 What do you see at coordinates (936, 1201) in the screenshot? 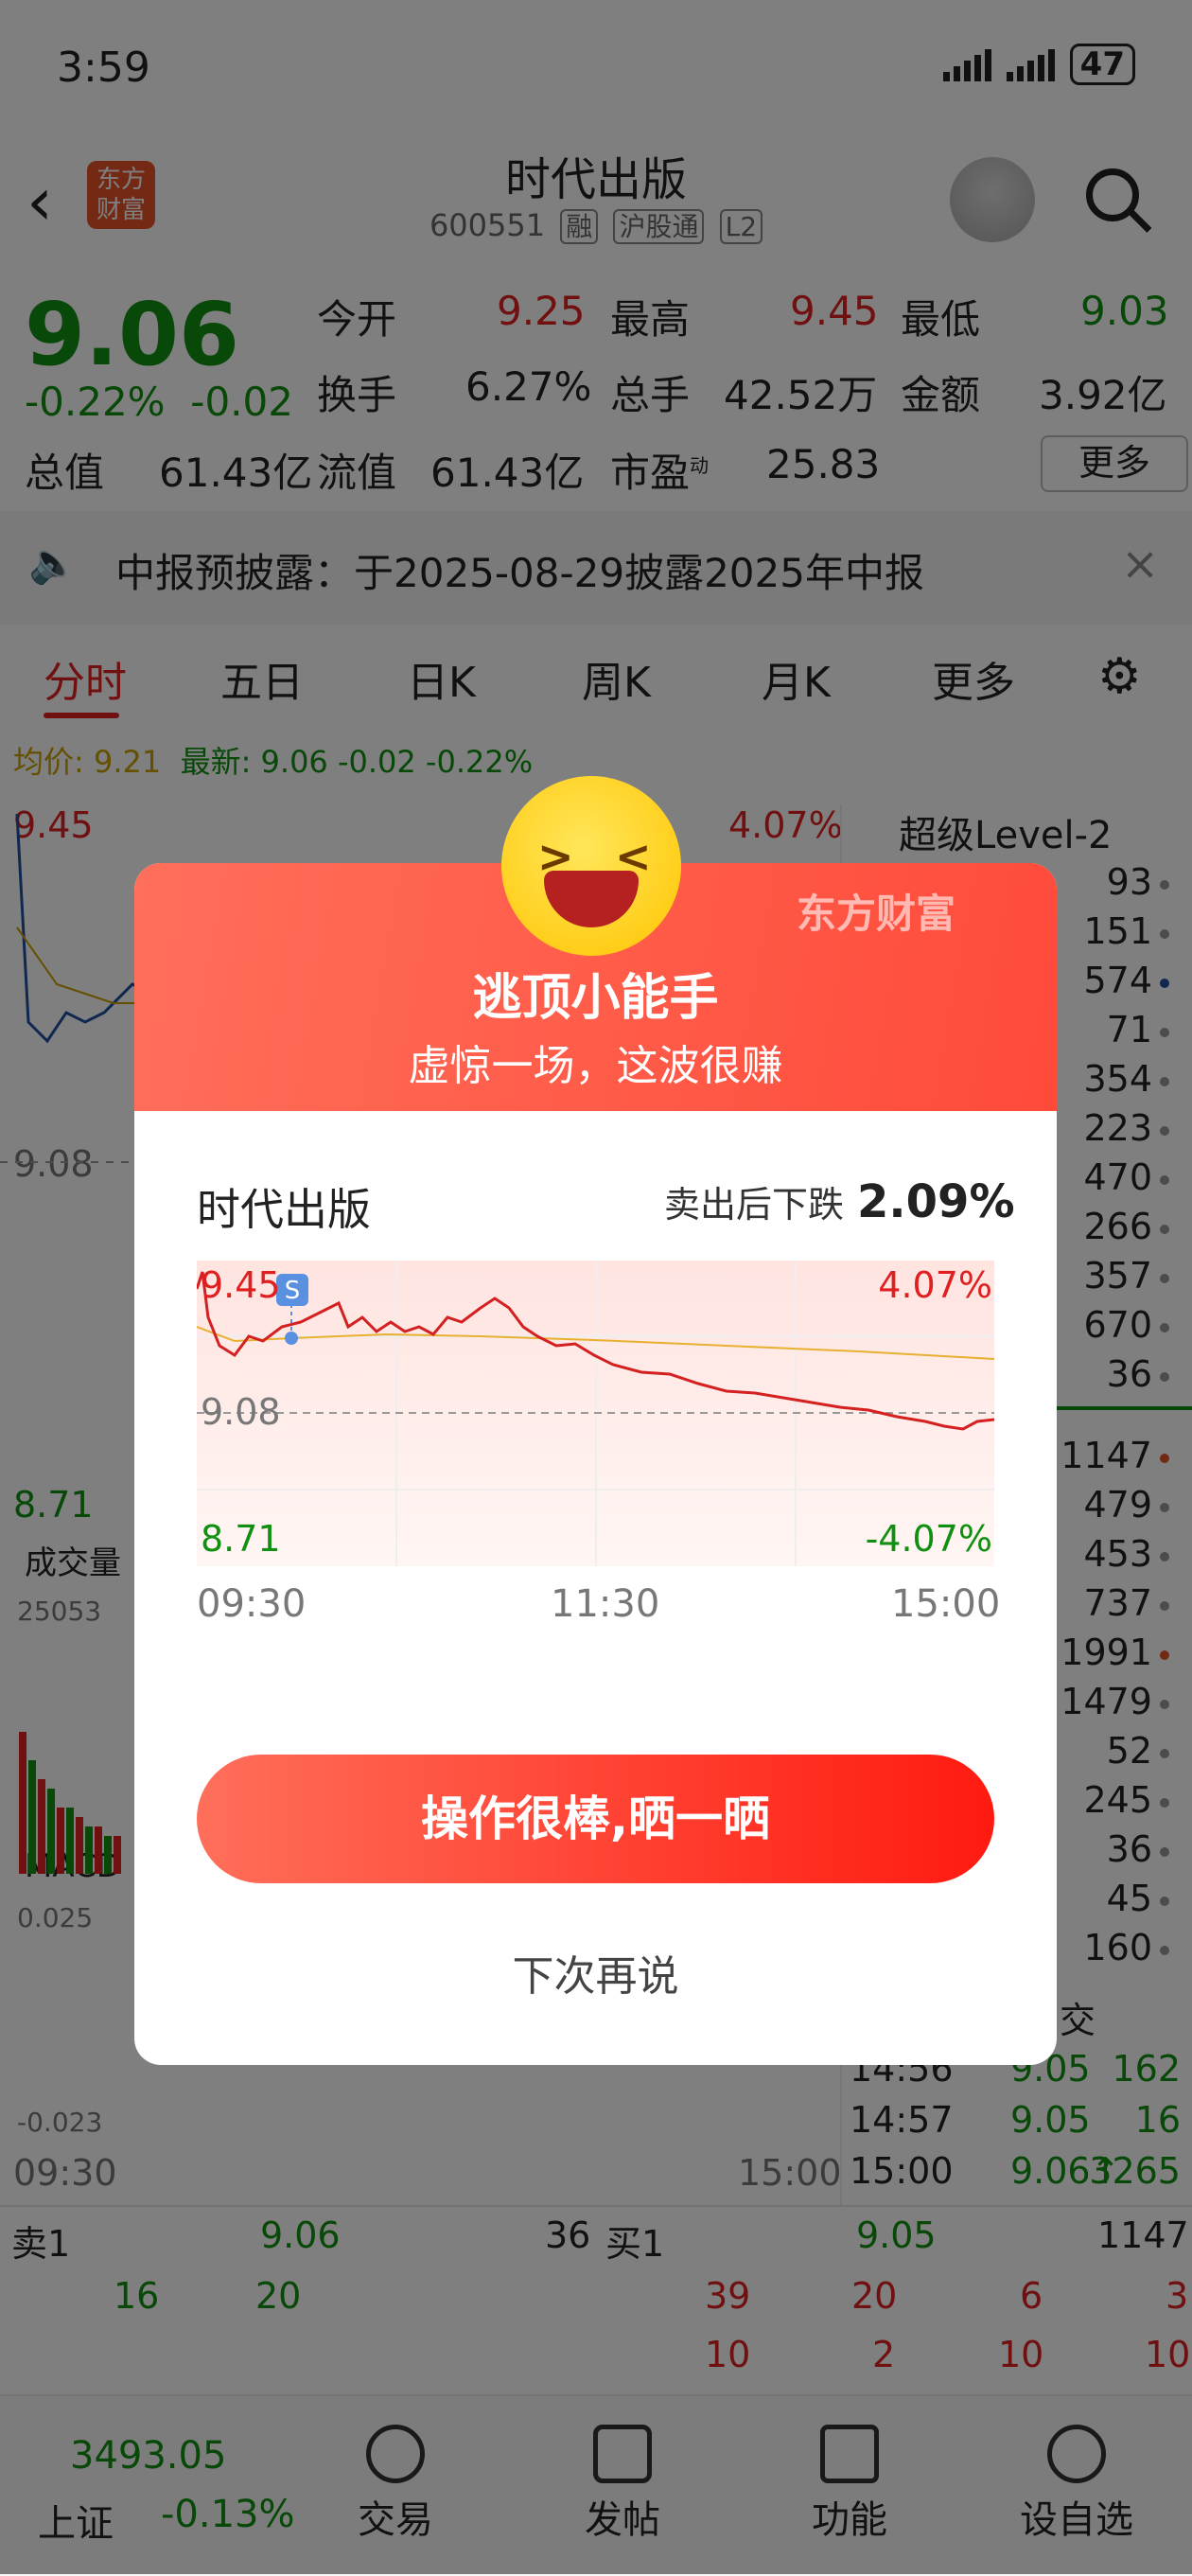
I see `drop-value: 2.09%` at bounding box center [936, 1201].